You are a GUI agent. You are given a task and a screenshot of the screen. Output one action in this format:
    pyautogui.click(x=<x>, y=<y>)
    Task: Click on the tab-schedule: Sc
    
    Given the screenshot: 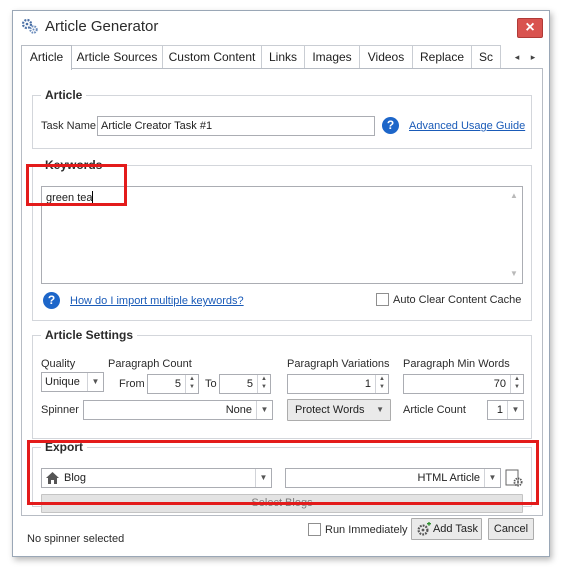 What is the action you would take?
    pyautogui.click(x=486, y=57)
    